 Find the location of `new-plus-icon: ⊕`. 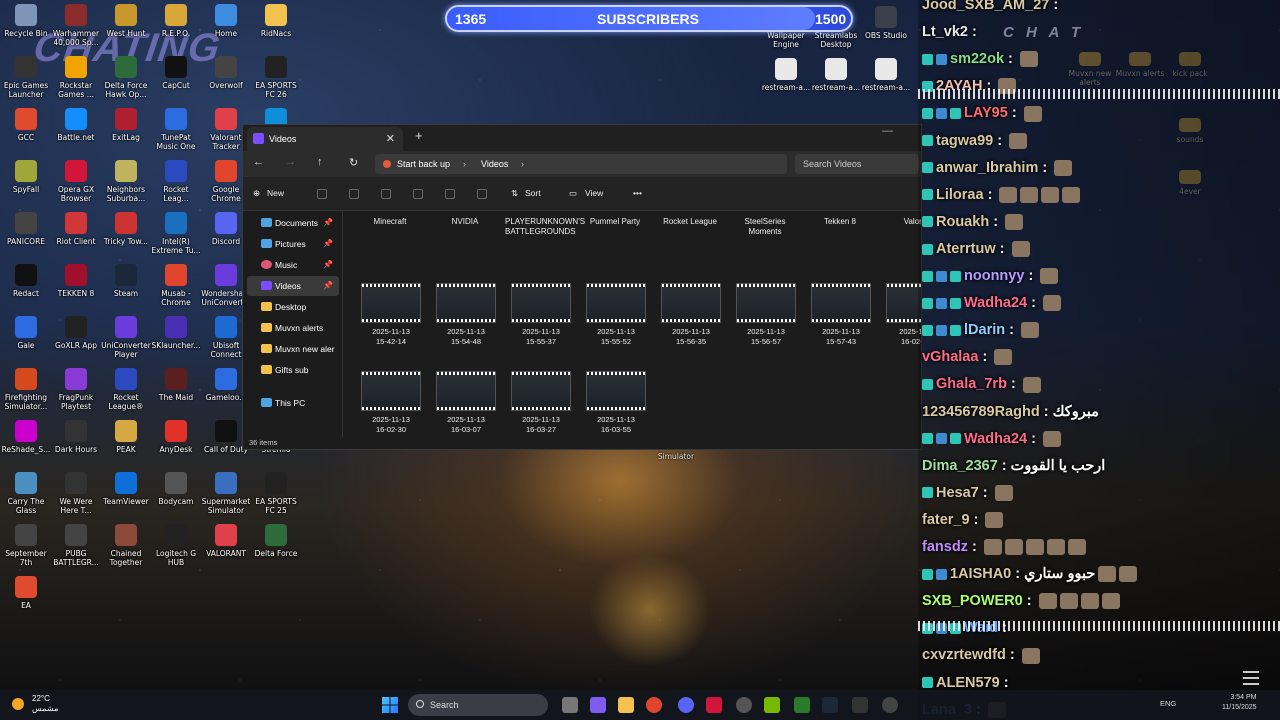

new-plus-icon: ⊕ is located at coordinates (256, 193).